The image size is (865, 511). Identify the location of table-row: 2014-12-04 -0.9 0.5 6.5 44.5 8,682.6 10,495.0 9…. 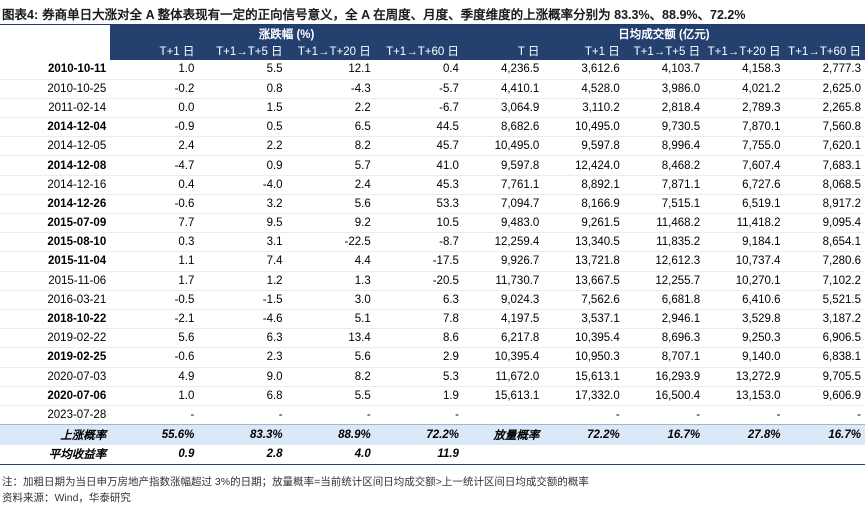
(432, 127).